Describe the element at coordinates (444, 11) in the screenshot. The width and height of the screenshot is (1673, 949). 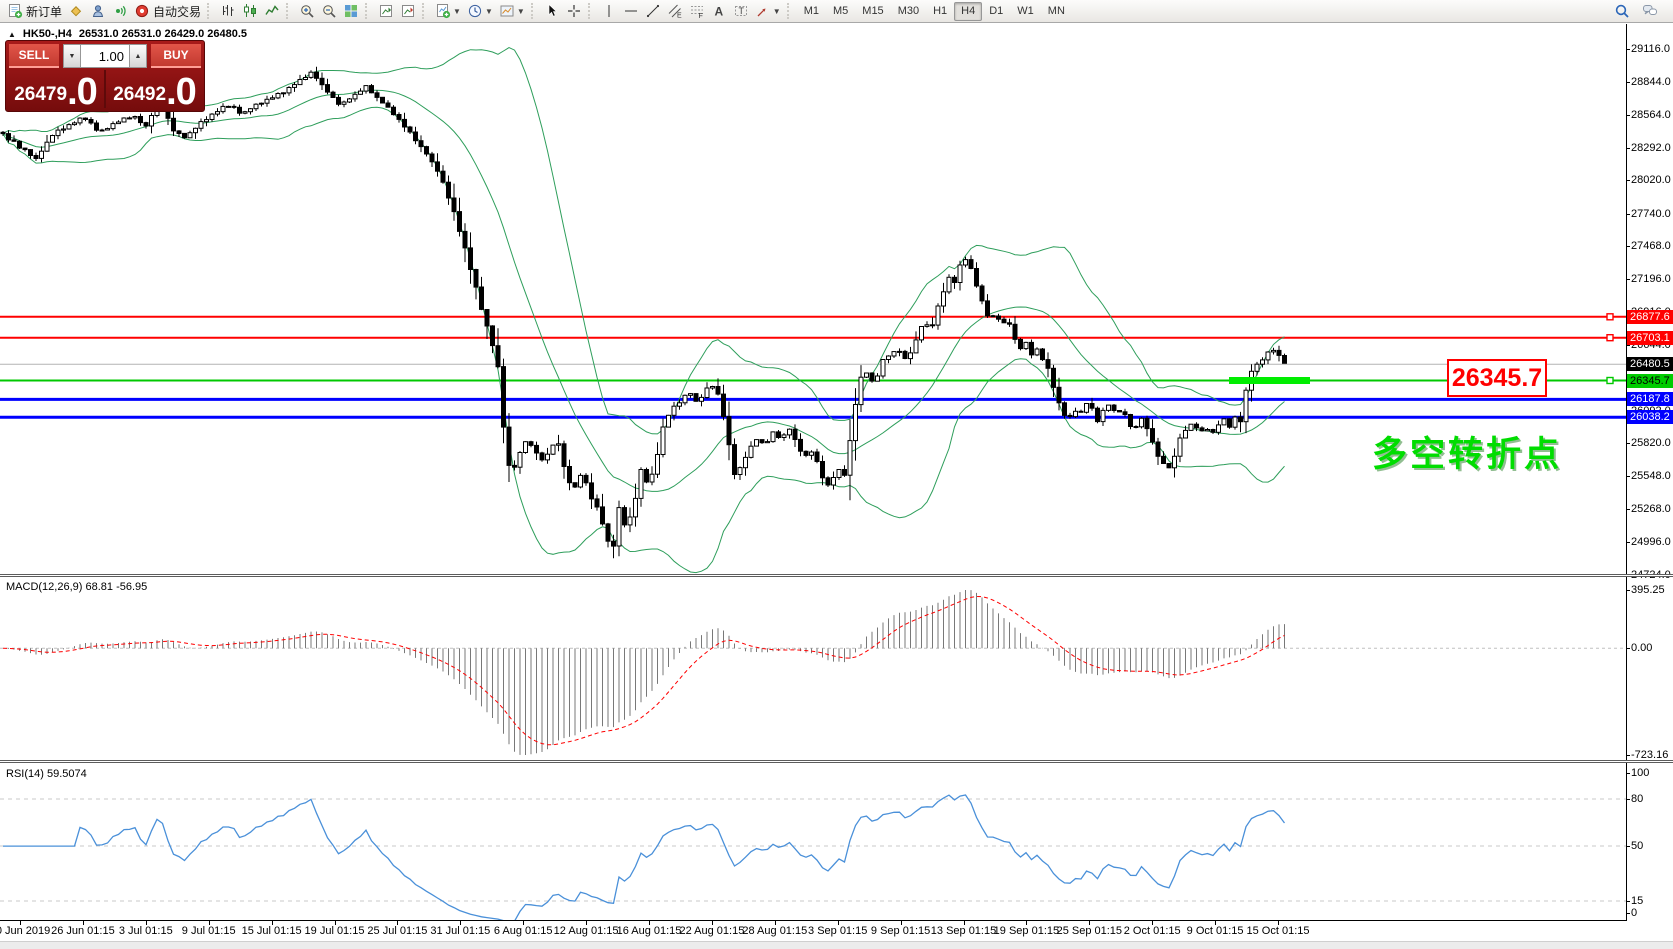
I see `new-chart-icon` at that location.